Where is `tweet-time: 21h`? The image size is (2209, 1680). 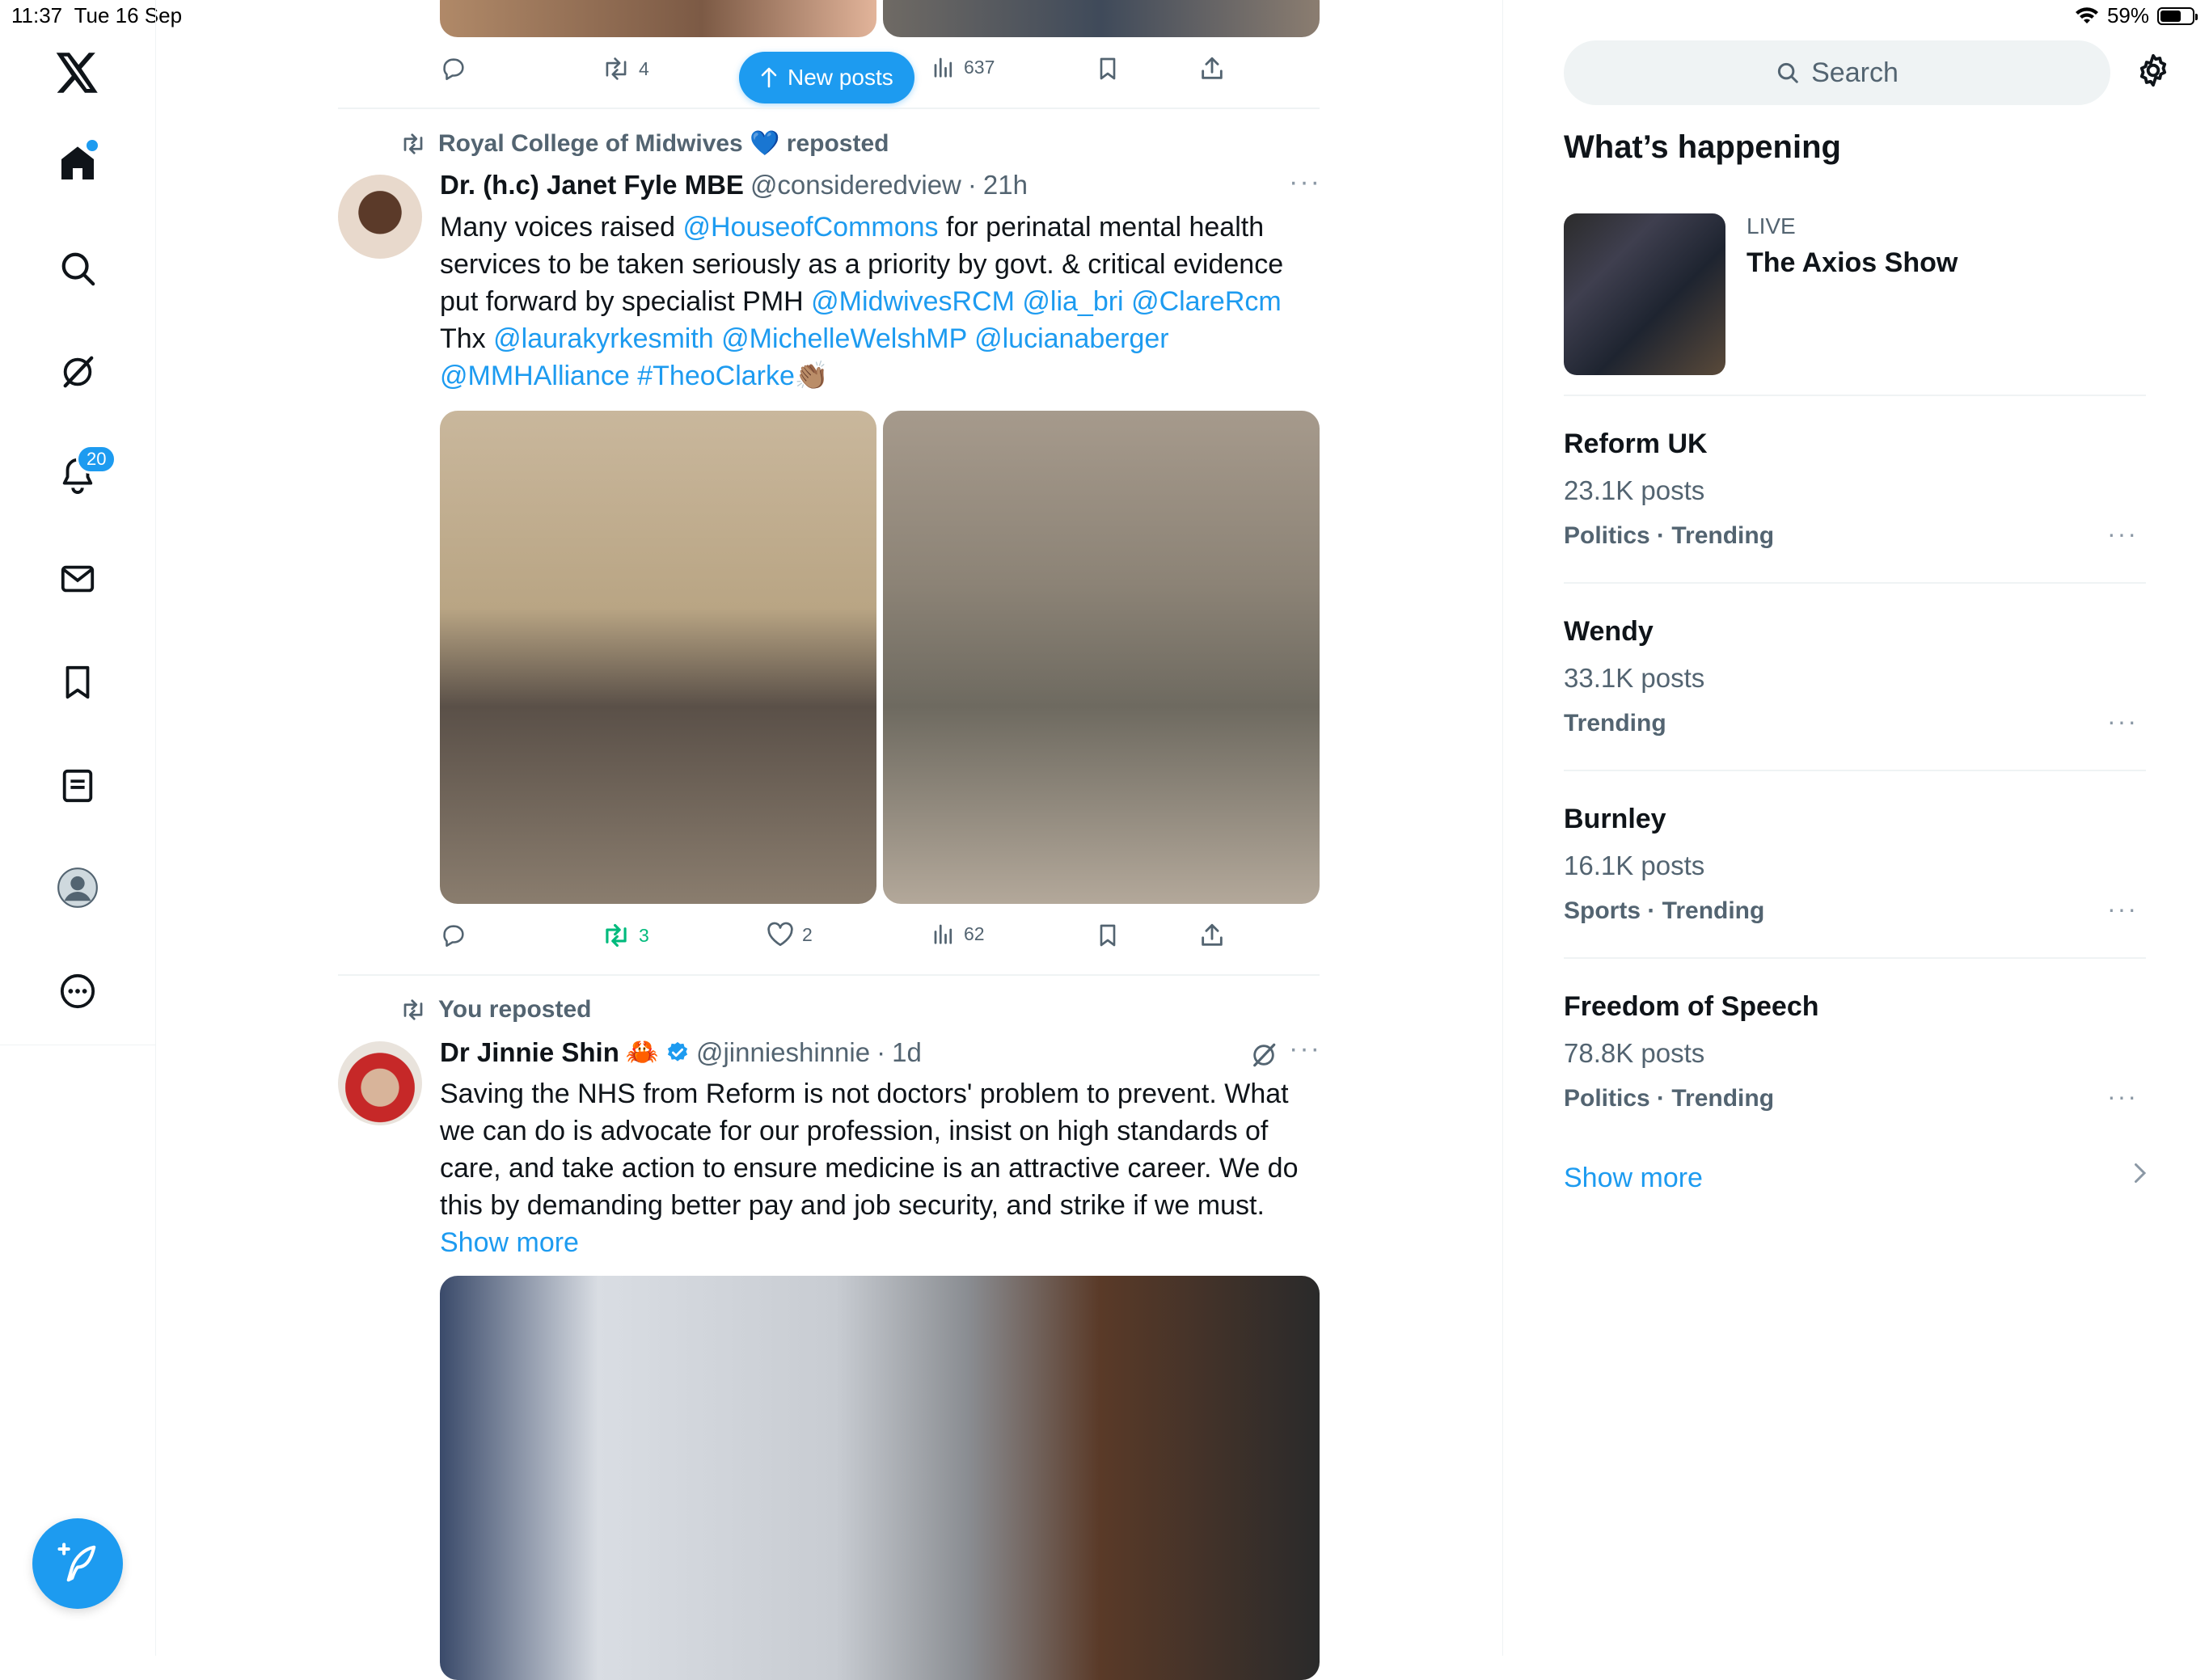
tweet-time: 21h is located at coordinates (1006, 186).